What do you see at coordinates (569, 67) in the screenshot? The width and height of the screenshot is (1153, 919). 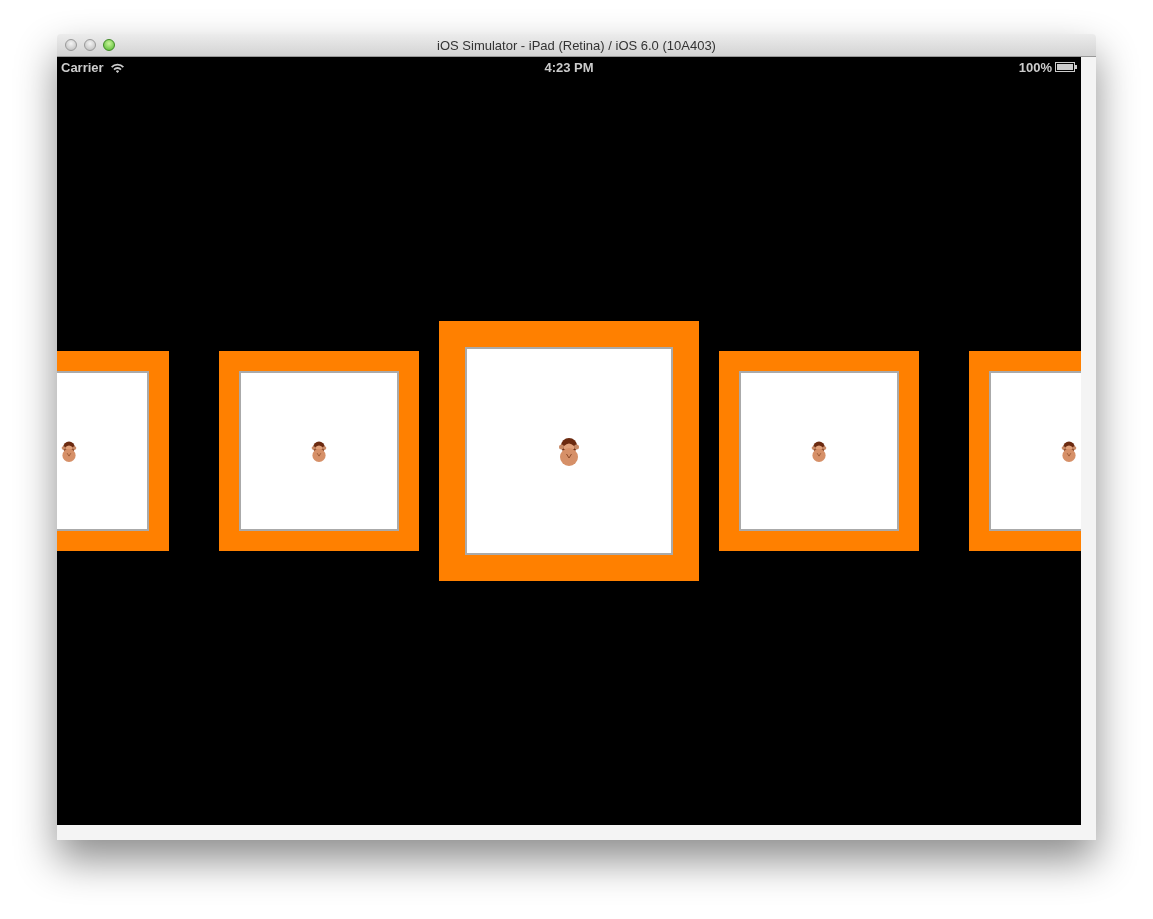 I see `clock-label: 4:23 PM` at bounding box center [569, 67].